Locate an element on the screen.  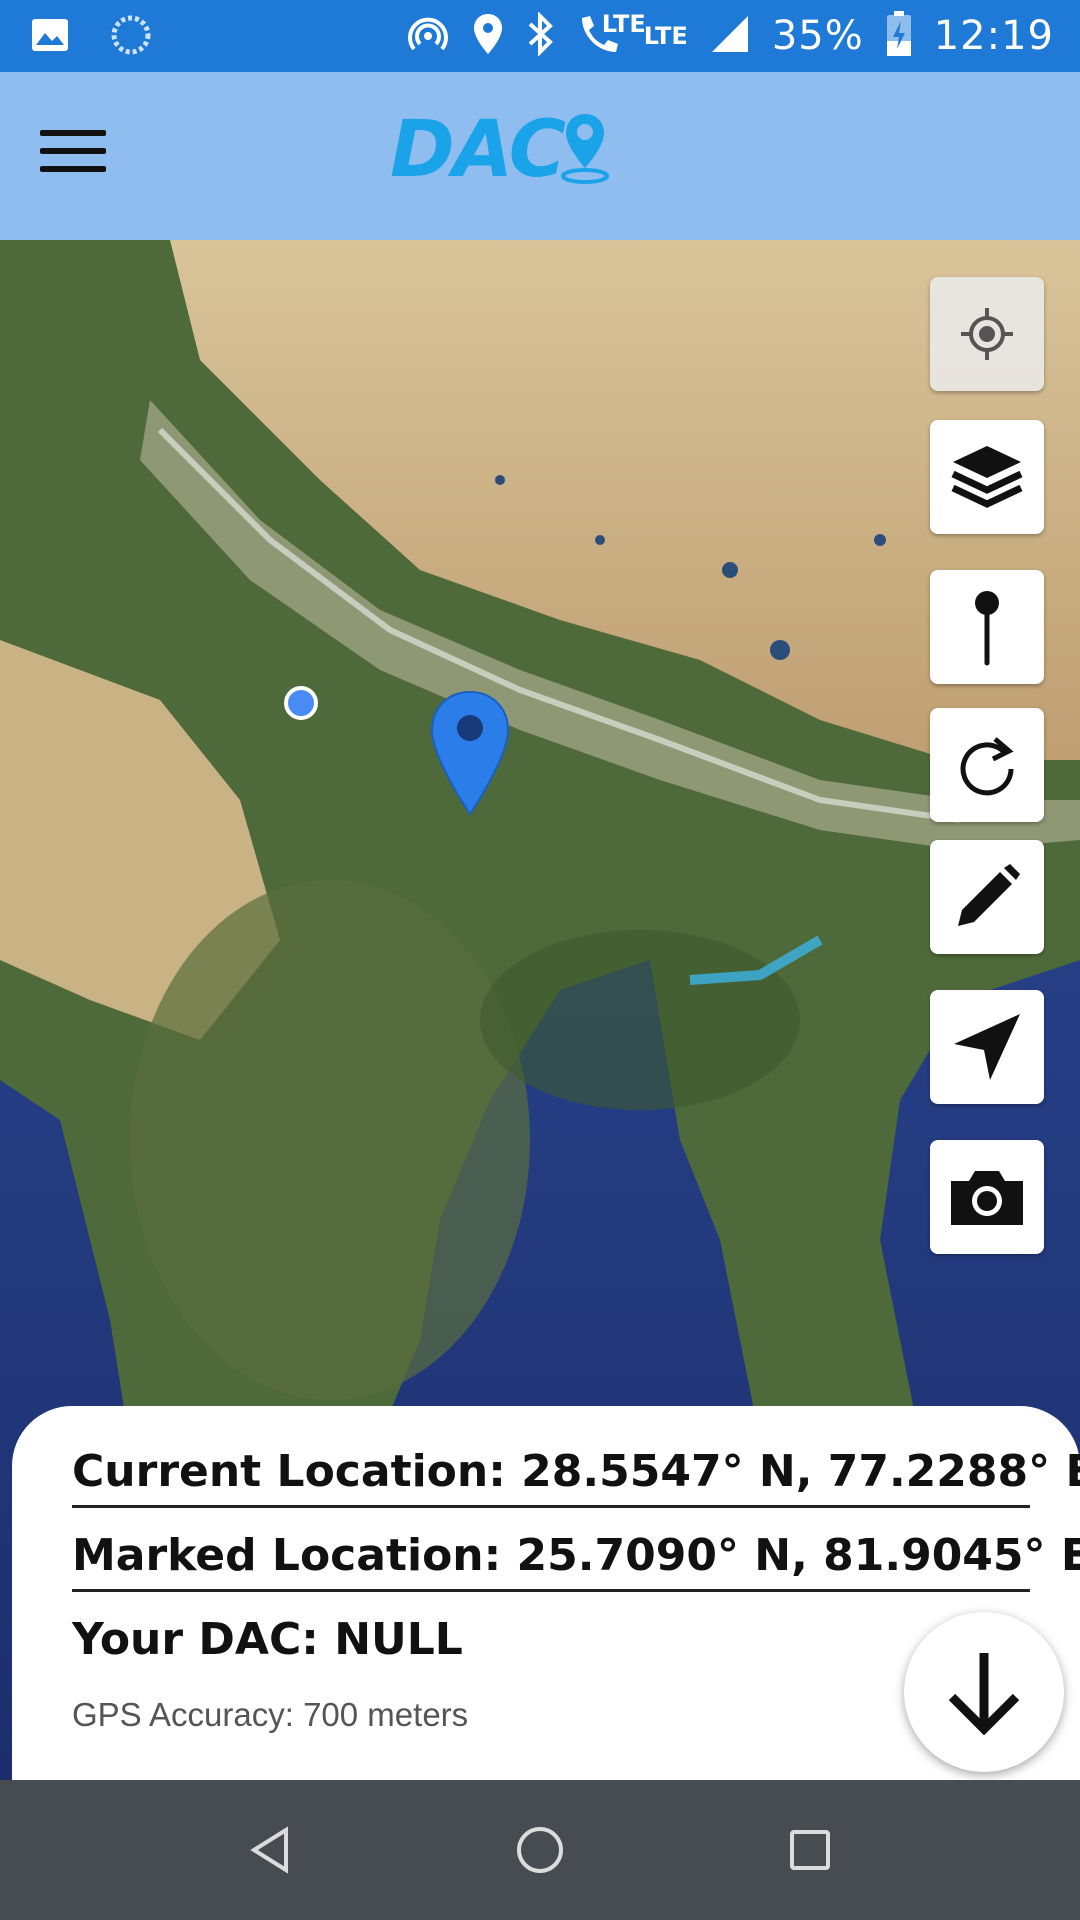
clock: 12:19 is located at coordinates (993, 36).